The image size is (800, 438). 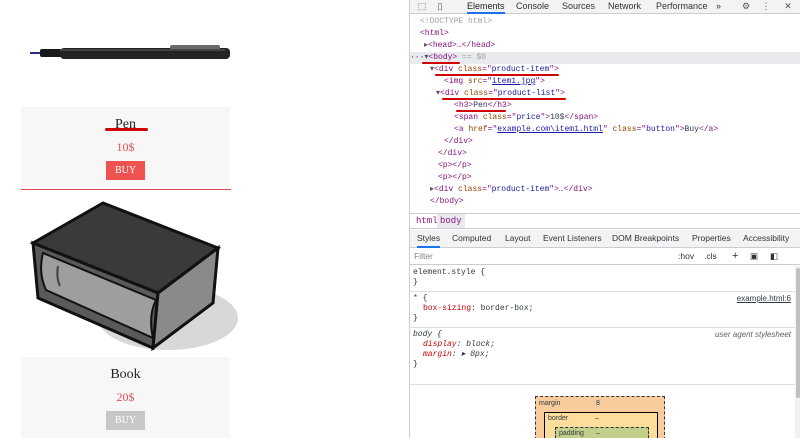 I want to click on tab-elements: Elements, so click(x=486, y=7).